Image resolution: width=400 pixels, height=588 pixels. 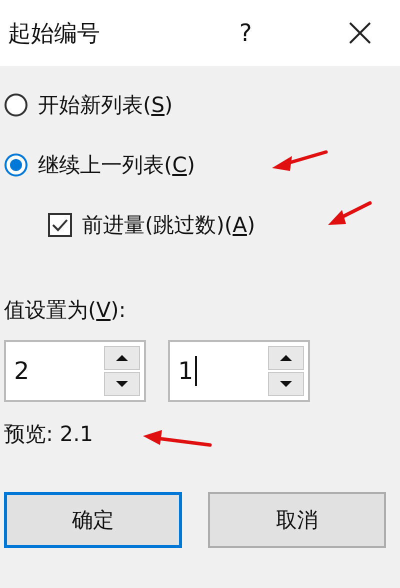 What do you see at coordinates (93, 520) in the screenshot?
I see `ok-button: 确定` at bounding box center [93, 520].